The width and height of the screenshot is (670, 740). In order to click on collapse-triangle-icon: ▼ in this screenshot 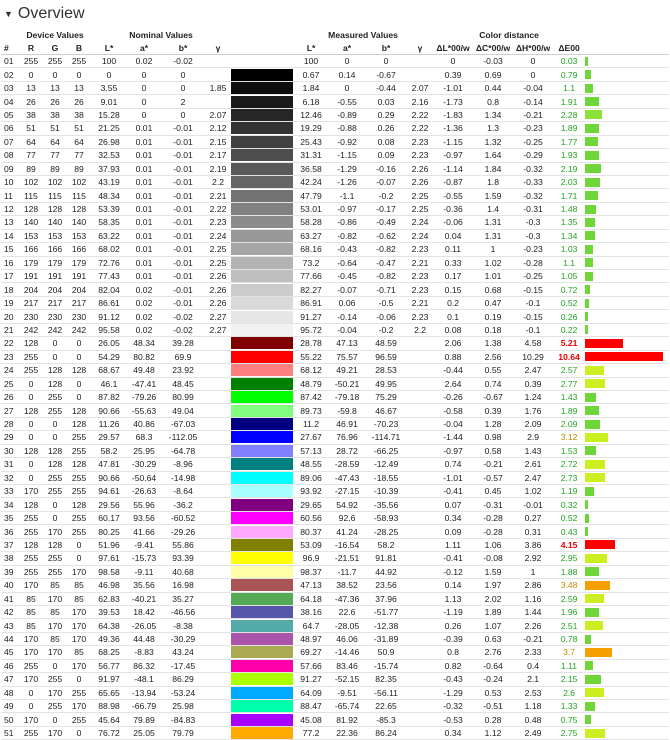, I will do `click(8, 14)`.